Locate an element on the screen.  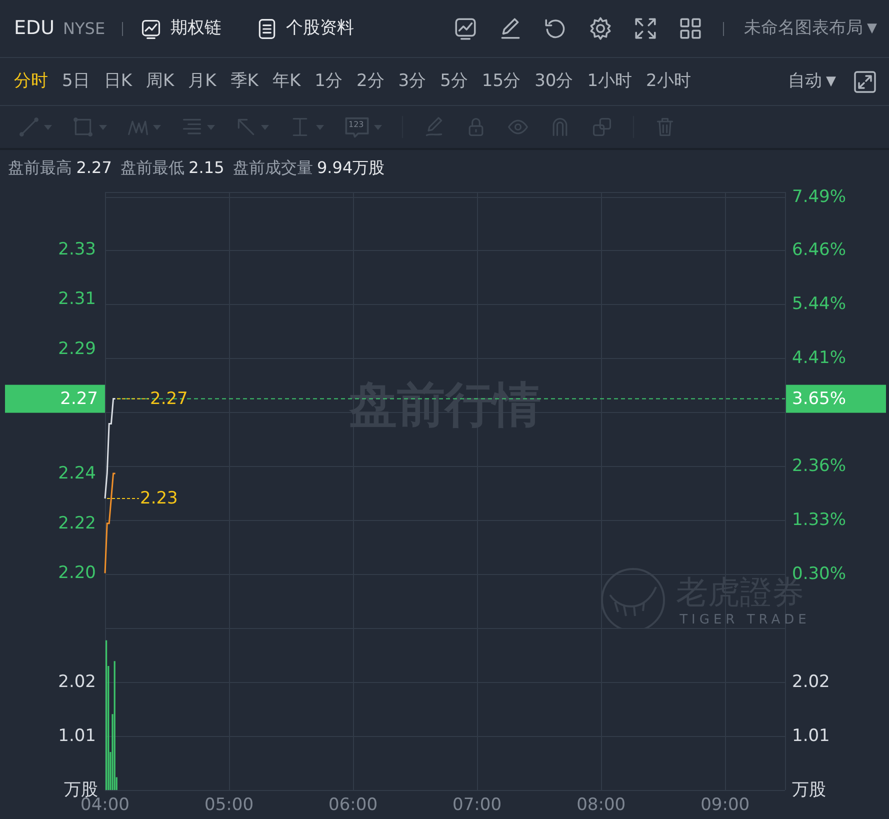
period-tab: 30分 is located at coordinates (554, 81).